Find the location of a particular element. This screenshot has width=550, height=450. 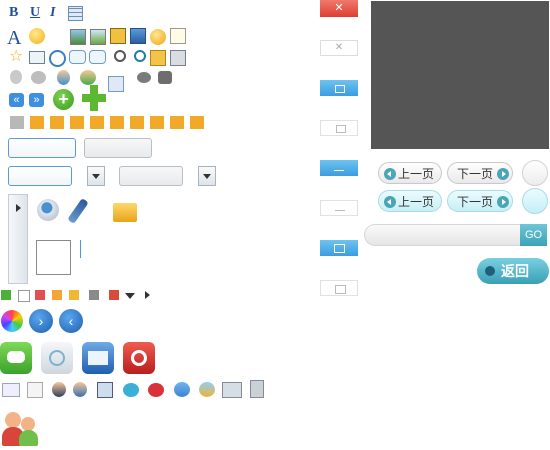

users-icon is located at coordinates (88, 77).